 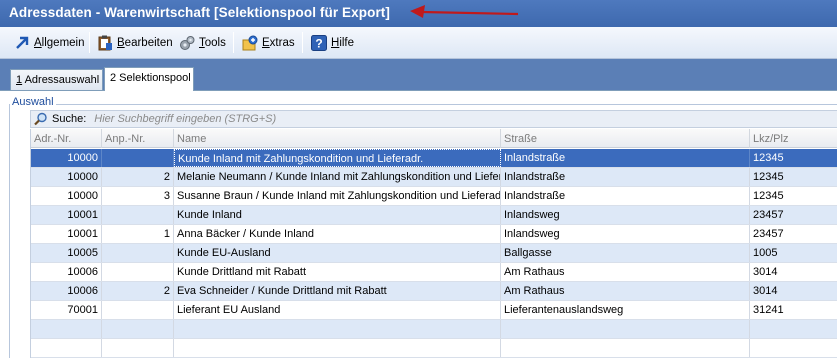 I want to click on annotation-arrow-icon, so click(x=464, y=11).